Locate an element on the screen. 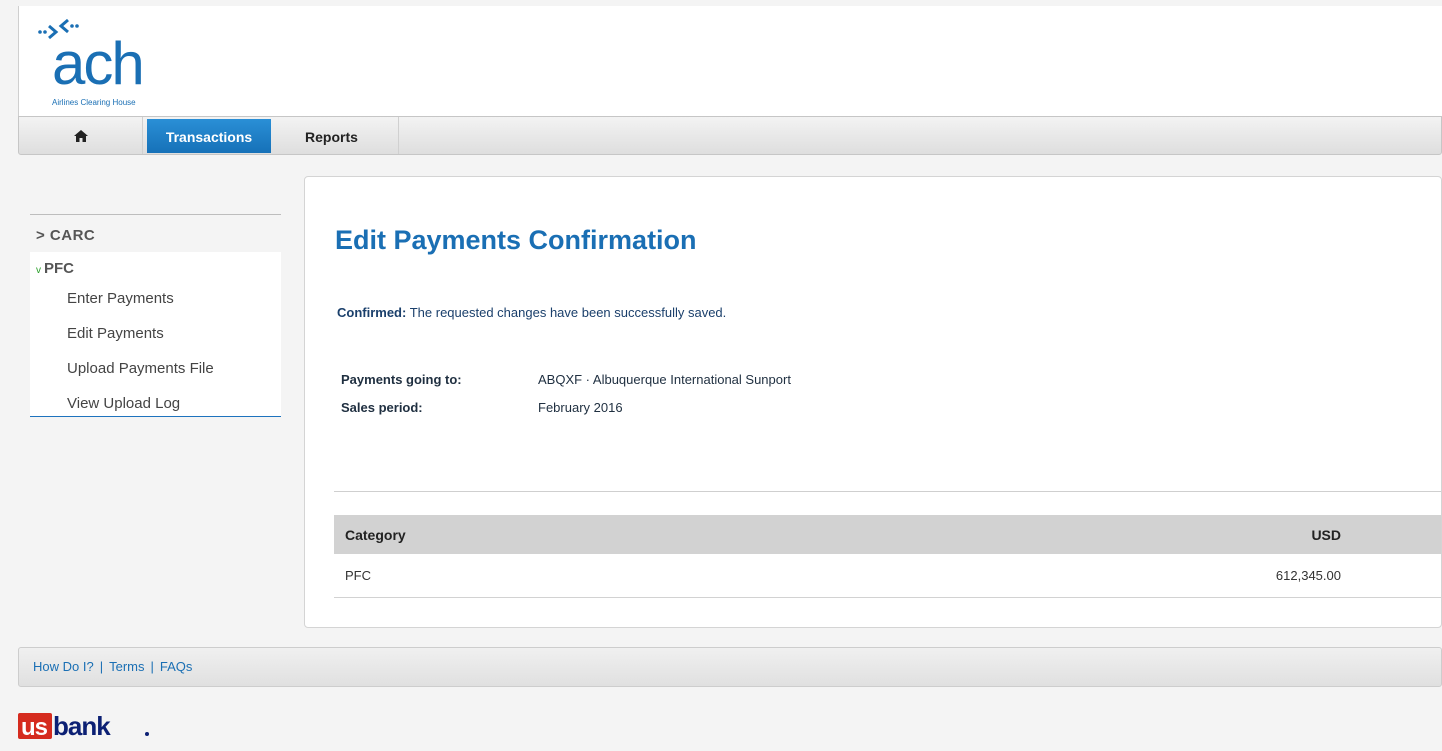 This screenshot has width=1442, height=751. sidebar-item-enter-payments: Enter Payments is located at coordinates (155, 301).